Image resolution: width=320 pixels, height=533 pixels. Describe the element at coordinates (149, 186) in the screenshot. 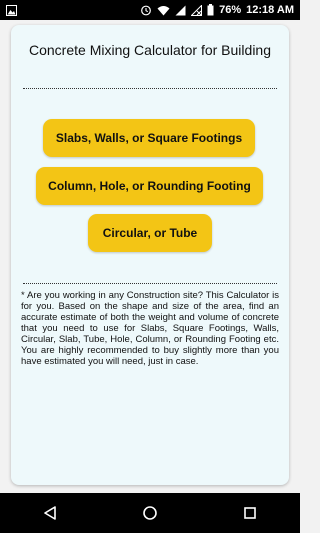

I see `column-hole-footing-button: Column, Hole, or Rounding Footing` at that location.